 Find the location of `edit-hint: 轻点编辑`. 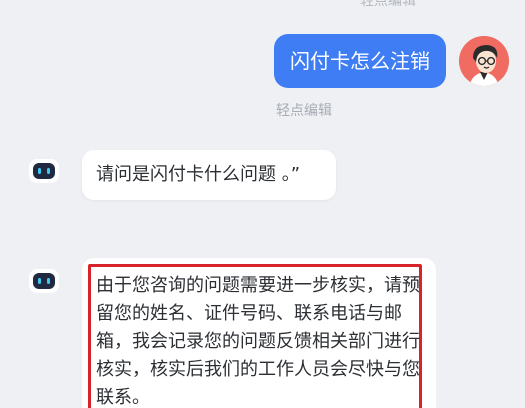

edit-hint: 轻点编辑 is located at coordinates (304, 110).